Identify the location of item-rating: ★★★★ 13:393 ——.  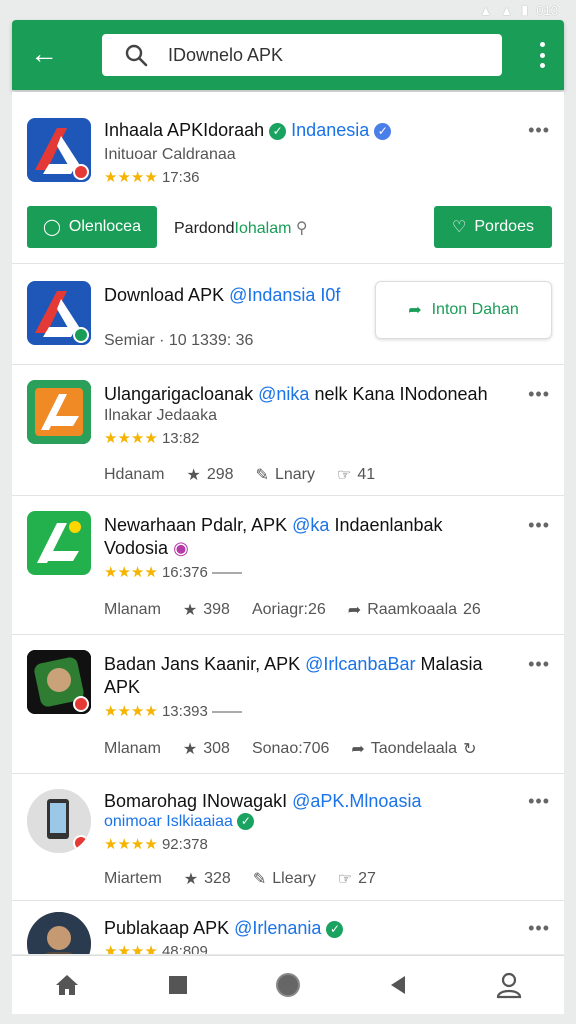
(173, 711).